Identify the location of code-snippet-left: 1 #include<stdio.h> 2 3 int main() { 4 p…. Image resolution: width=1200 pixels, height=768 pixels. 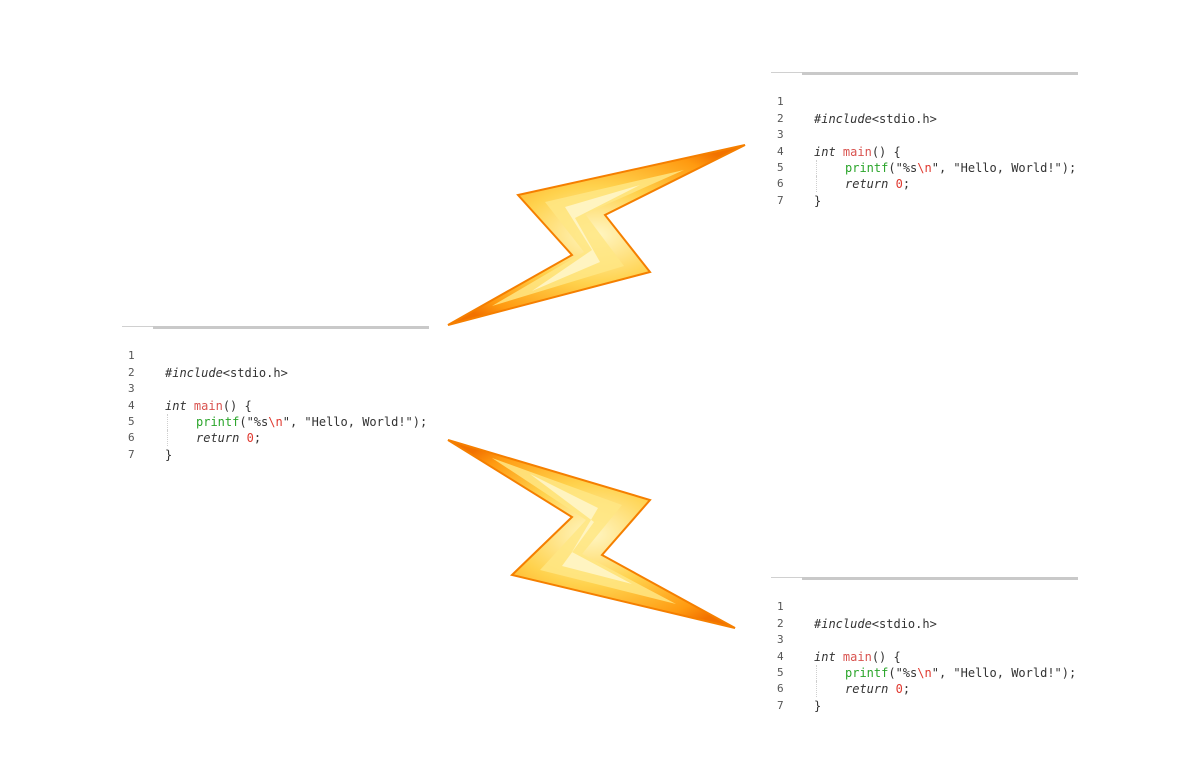
(275, 394).